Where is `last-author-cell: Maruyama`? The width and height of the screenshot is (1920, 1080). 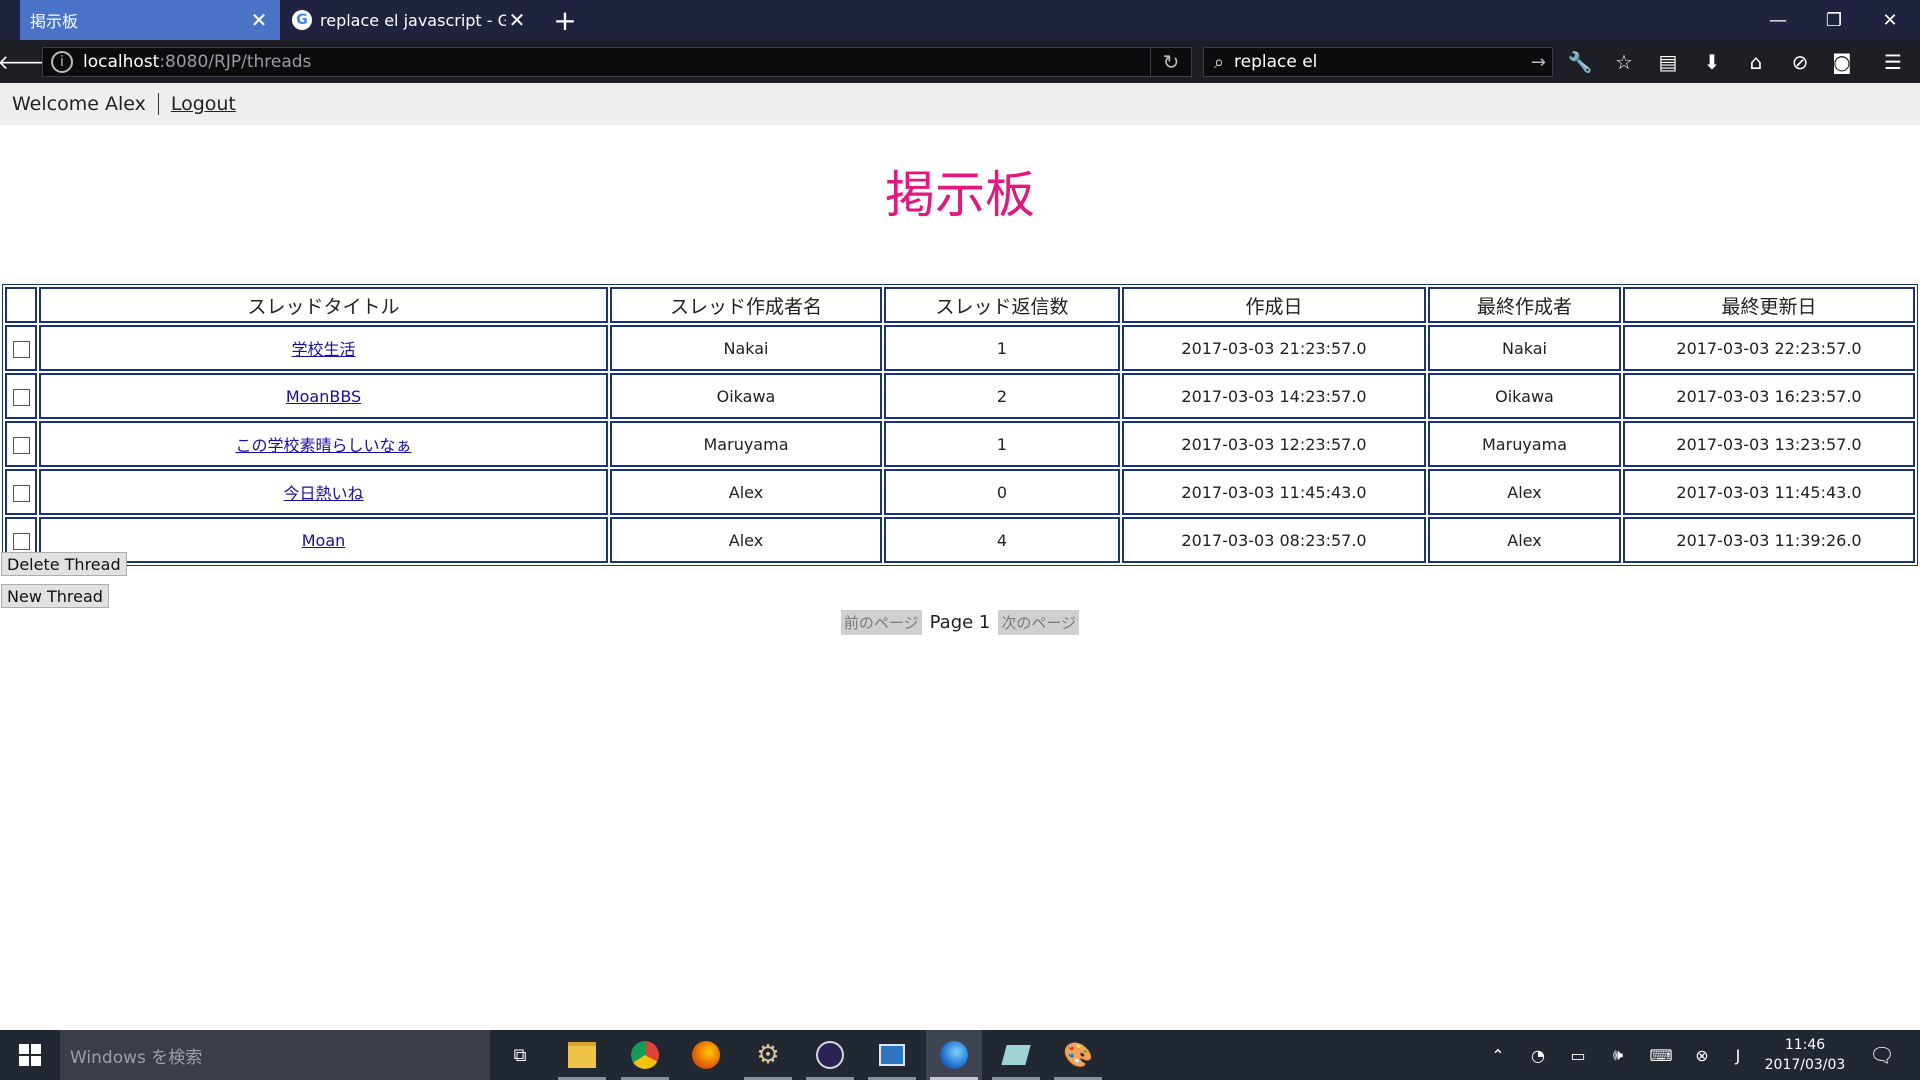
last-author-cell: Maruyama is located at coordinates (1524, 444).